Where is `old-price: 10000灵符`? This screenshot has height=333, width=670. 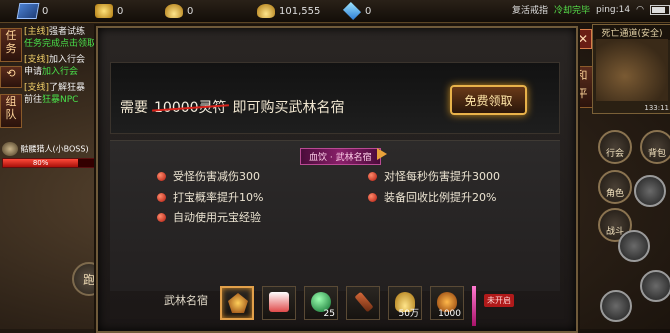 old-price: 10000灵符 is located at coordinates (190, 107).